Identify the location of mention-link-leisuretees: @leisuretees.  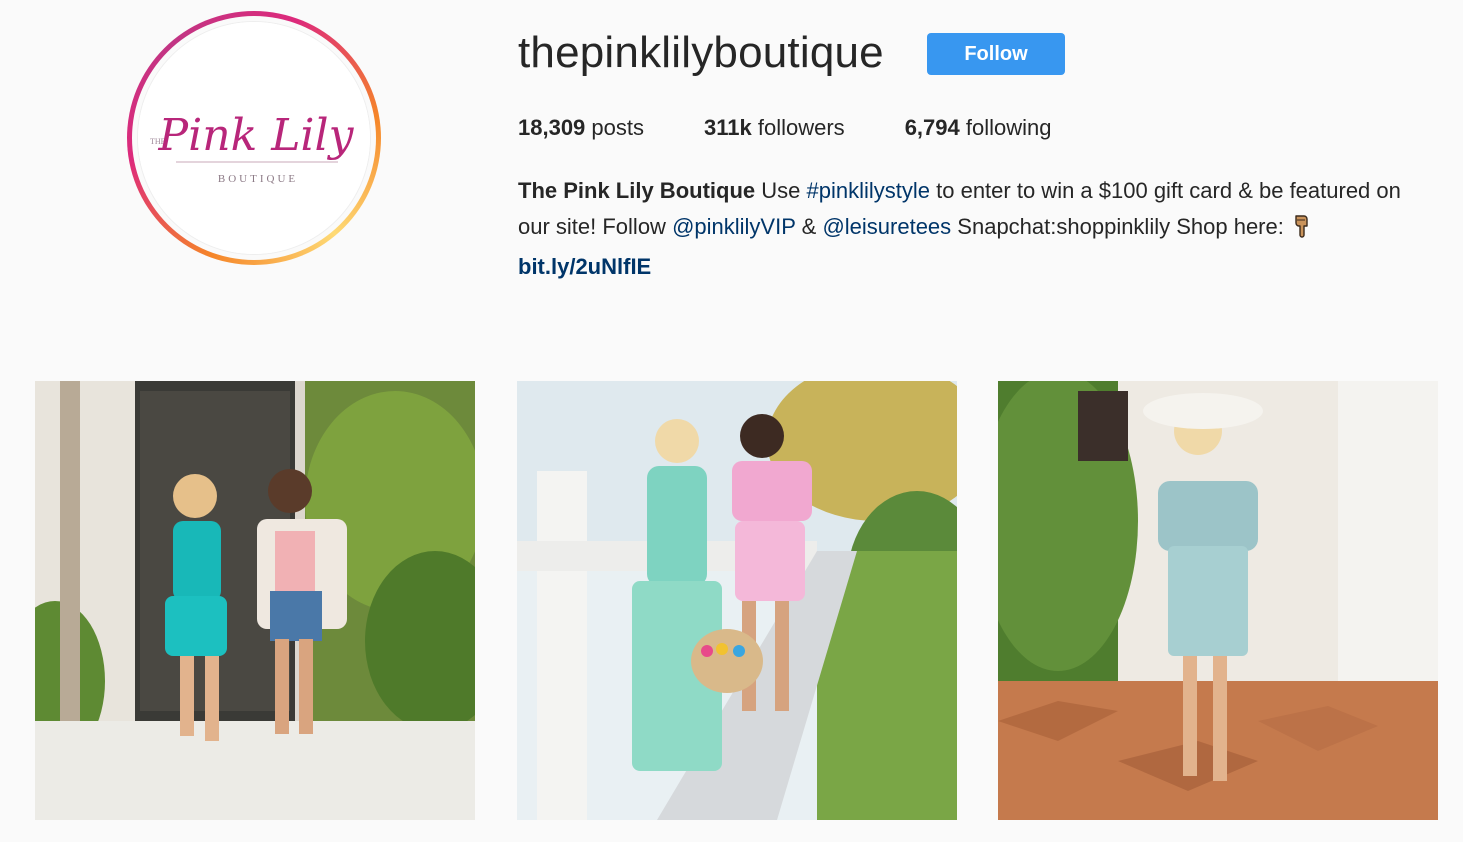
(886, 226).